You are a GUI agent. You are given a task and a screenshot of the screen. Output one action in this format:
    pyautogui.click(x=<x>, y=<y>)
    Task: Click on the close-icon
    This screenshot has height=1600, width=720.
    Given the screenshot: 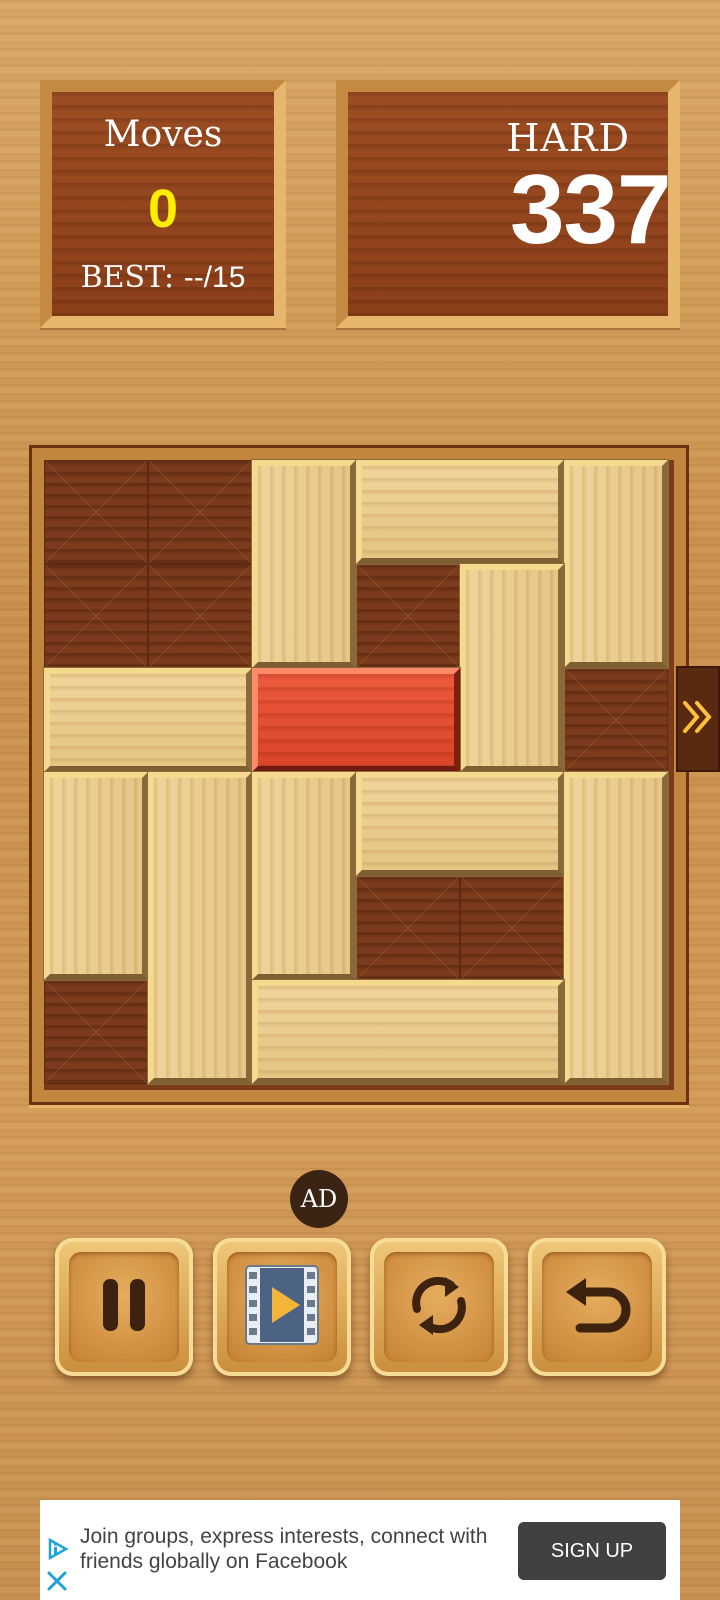 What is the action you would take?
    pyautogui.click(x=57, y=1583)
    